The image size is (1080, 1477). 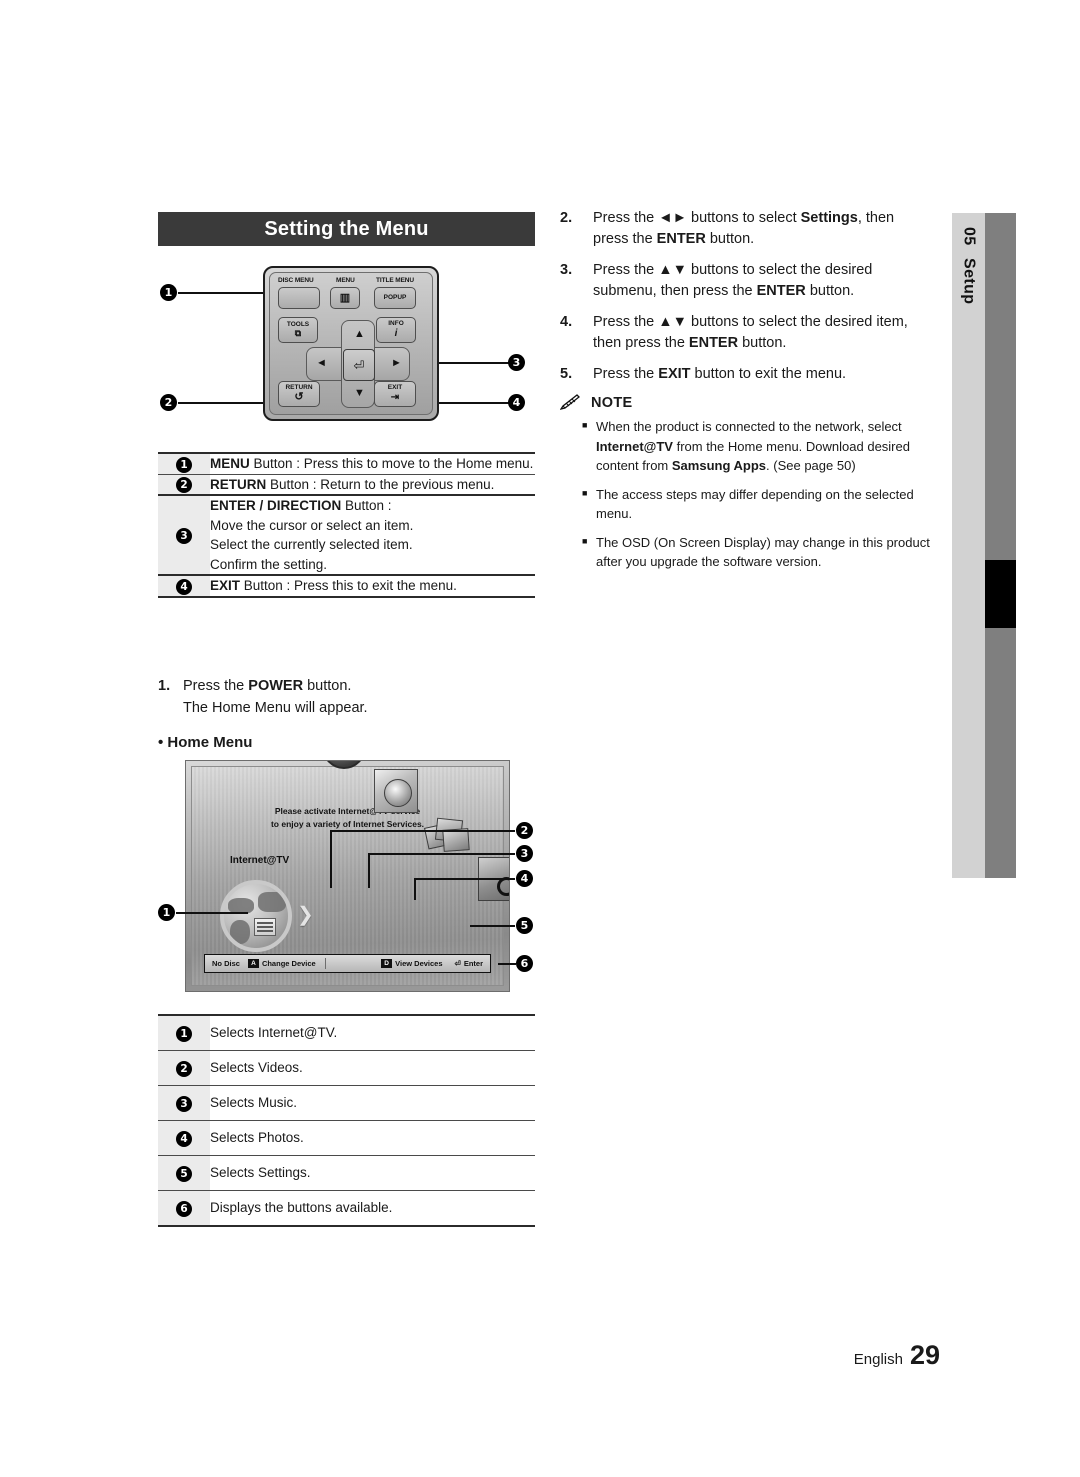 I want to click on step-number: 5., so click(x=566, y=373).